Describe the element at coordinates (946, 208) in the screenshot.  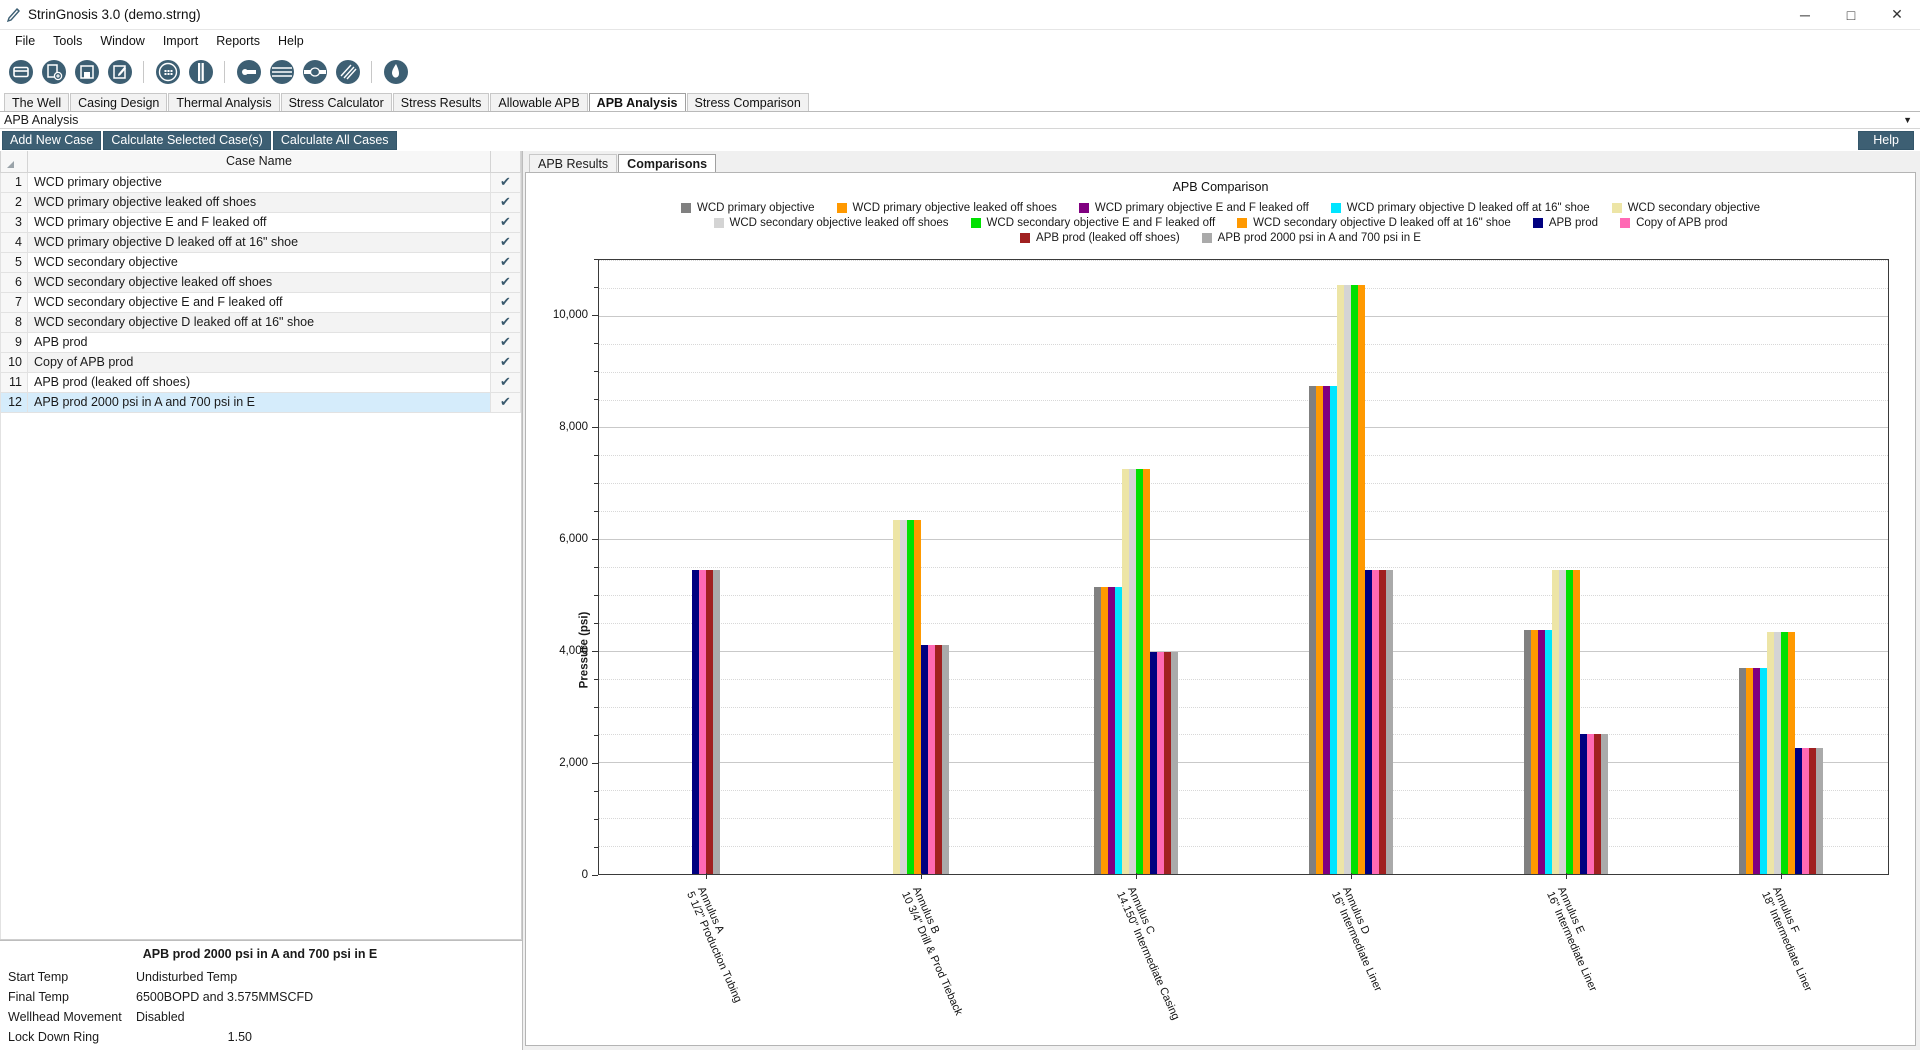
I see `legend-item: WCD primary objective leaked off shoes` at that location.